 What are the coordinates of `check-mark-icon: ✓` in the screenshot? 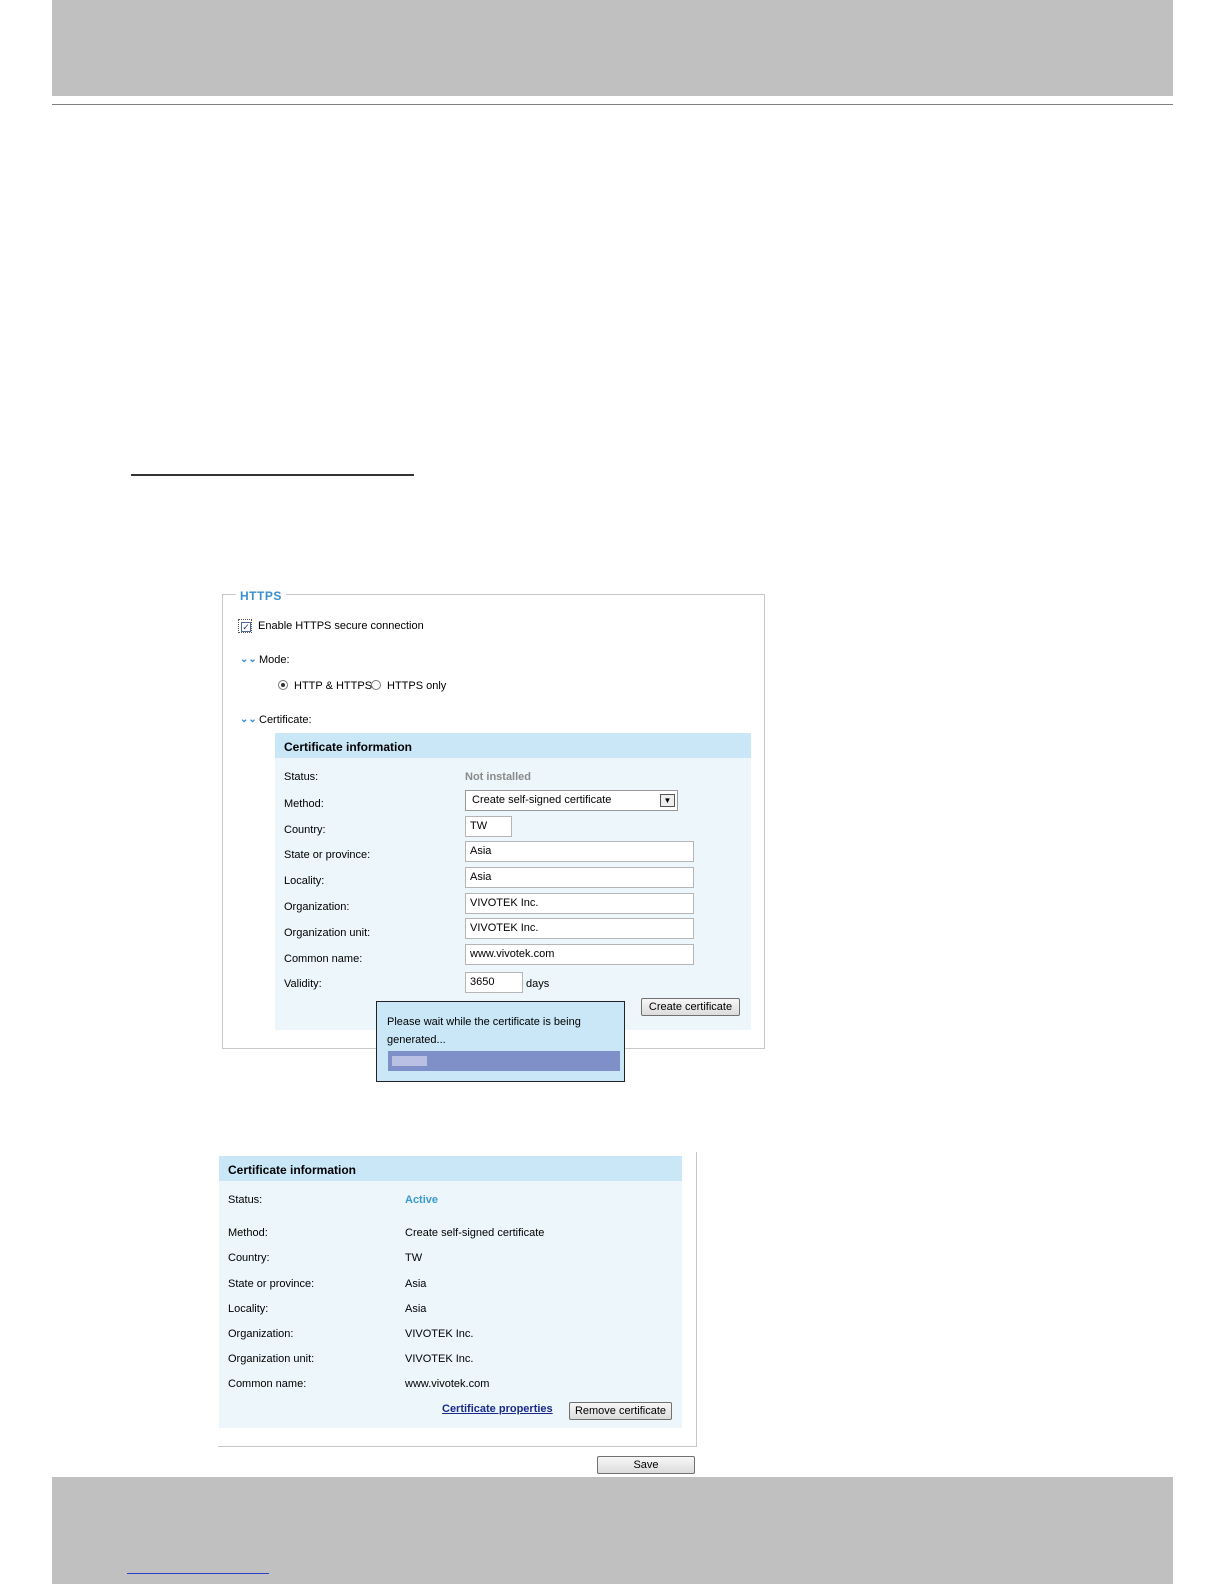 It's located at (246, 627).